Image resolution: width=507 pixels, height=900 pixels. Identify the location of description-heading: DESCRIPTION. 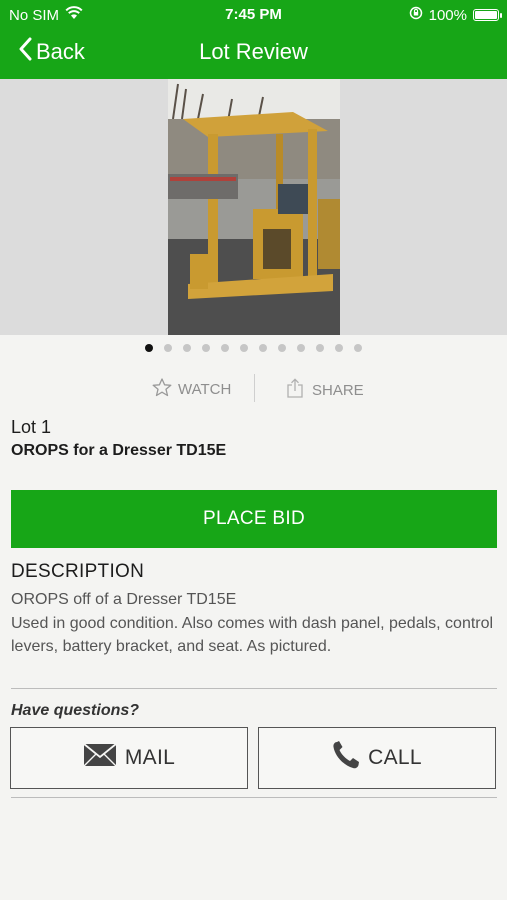
(78, 571).